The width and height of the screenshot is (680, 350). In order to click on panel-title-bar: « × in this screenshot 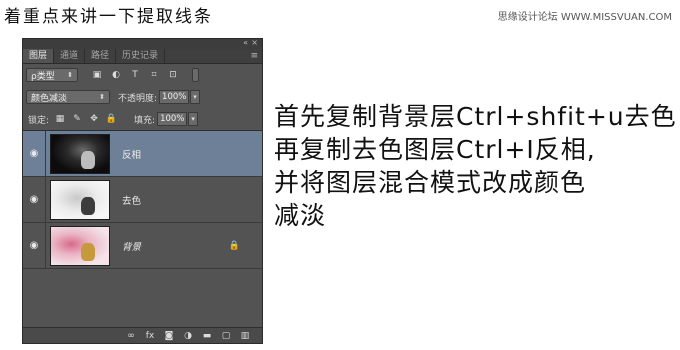, I will do `click(142, 43)`.